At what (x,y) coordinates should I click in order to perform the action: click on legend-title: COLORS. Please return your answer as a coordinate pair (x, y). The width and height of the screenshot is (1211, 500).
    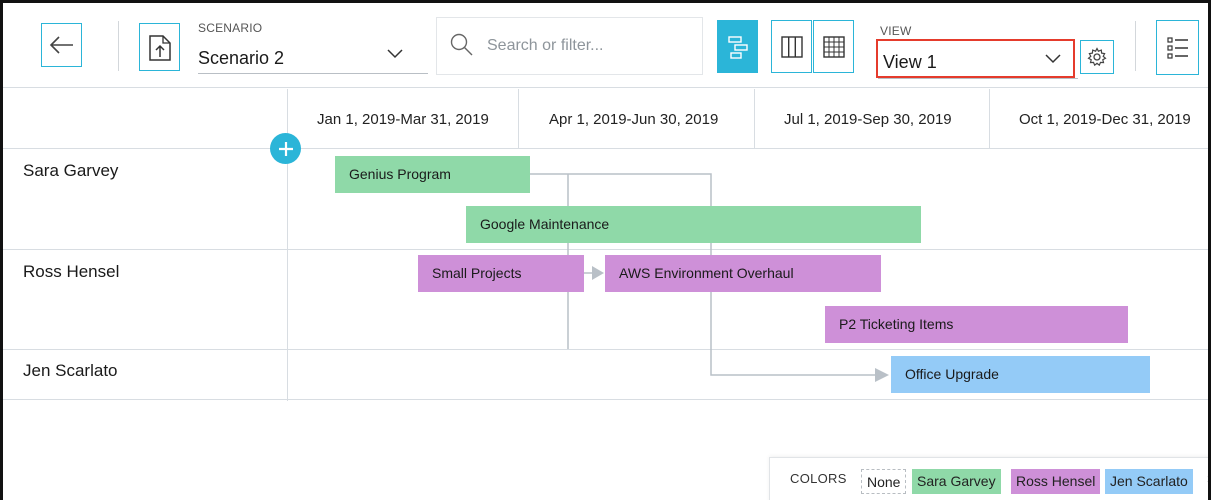
    Looking at the image, I should click on (818, 478).